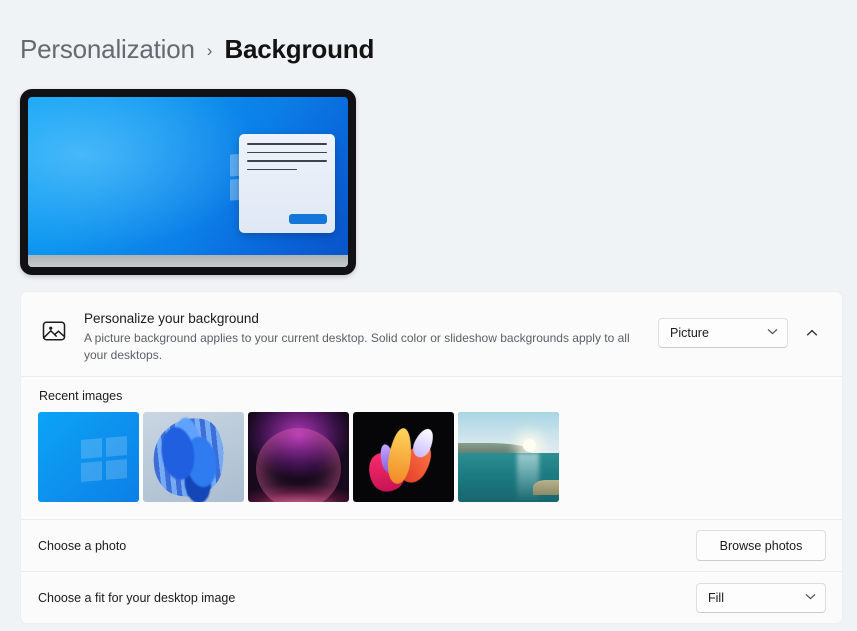 This screenshot has width=857, height=631. What do you see at coordinates (716, 597) in the screenshot?
I see `desktop-image-fit-value: Fill` at bounding box center [716, 597].